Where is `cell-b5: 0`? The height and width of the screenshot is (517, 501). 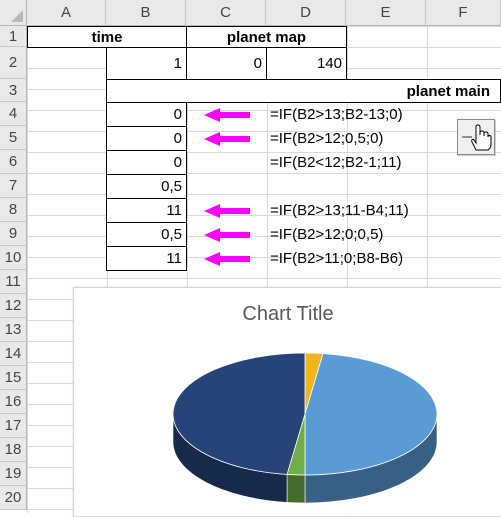
cell-b5: 0 is located at coordinates (146, 138).